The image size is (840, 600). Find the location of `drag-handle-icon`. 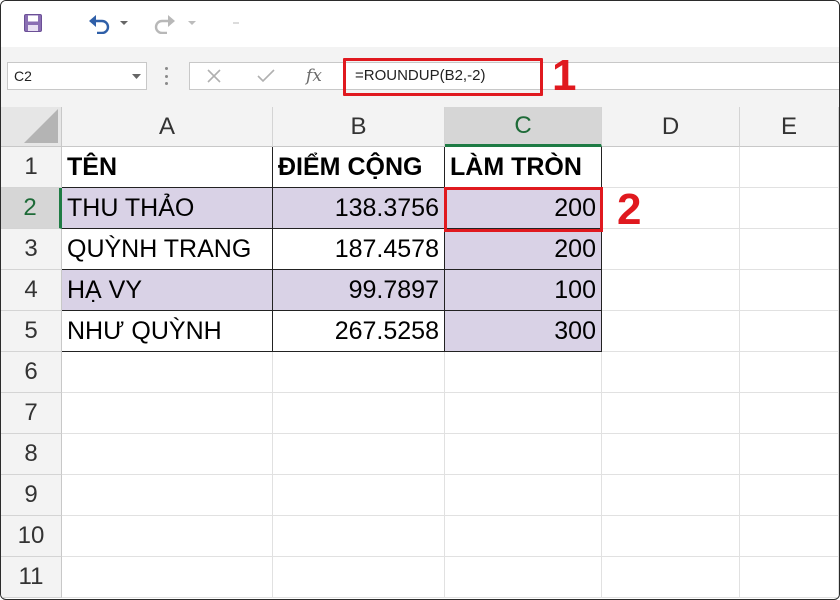

drag-handle-icon is located at coordinates (166, 76).